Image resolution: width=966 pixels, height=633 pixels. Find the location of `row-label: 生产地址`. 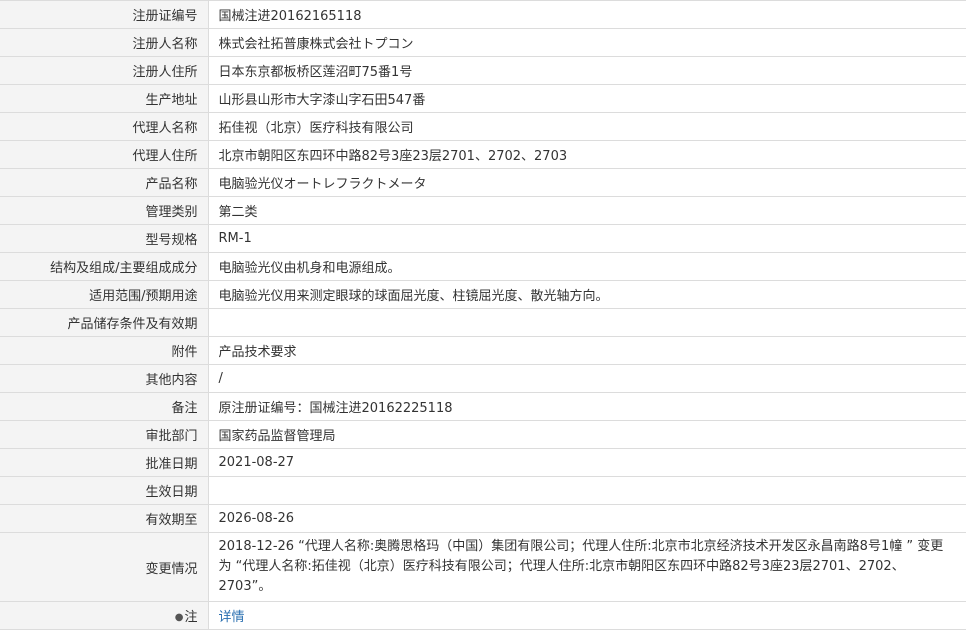

row-label: 生产地址 is located at coordinates (104, 98).